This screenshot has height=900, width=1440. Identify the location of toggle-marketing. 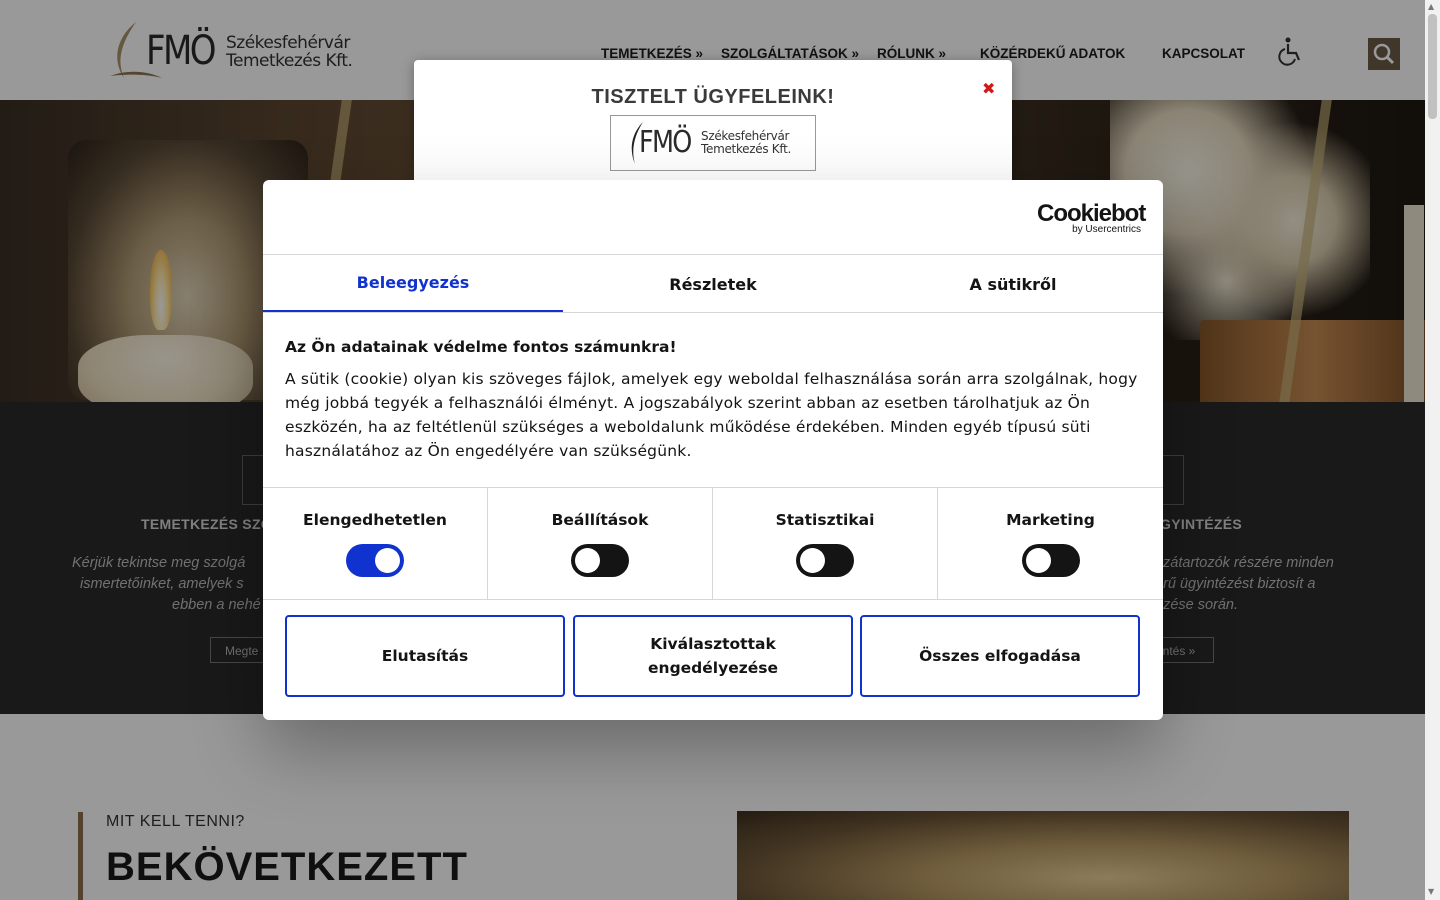
(1051, 560).